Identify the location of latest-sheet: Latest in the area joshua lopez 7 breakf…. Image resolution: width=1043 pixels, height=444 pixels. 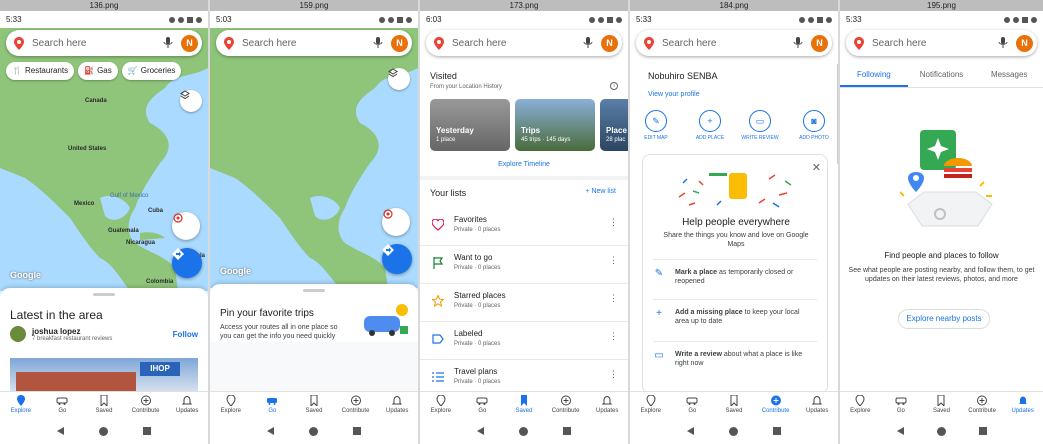
(104, 340).